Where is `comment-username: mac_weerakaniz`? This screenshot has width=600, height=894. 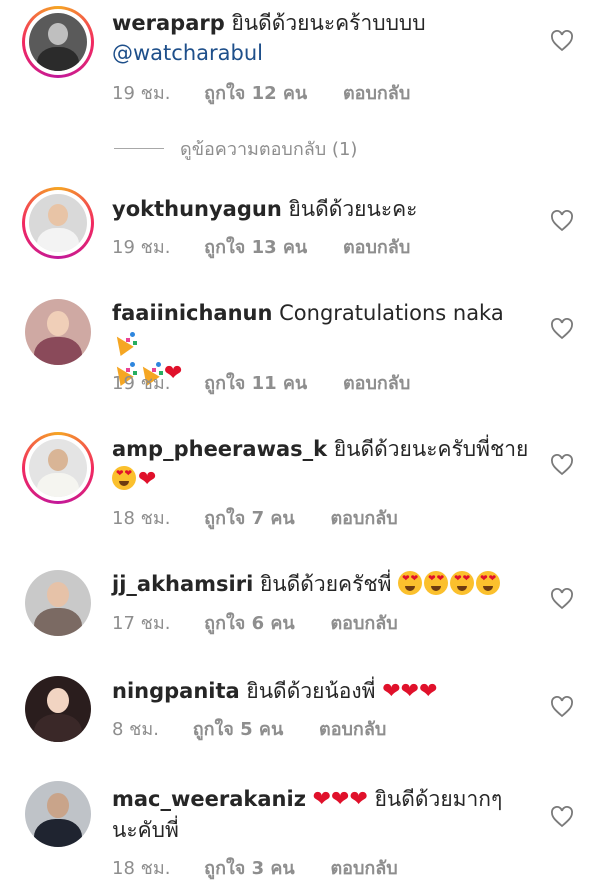
comment-username: mac_weerakaniz is located at coordinates (209, 799).